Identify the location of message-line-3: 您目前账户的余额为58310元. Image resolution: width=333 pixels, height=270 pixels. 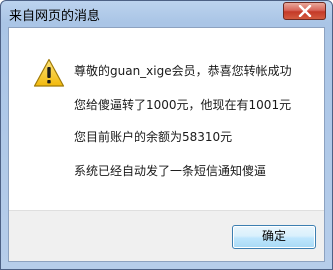
(153, 137).